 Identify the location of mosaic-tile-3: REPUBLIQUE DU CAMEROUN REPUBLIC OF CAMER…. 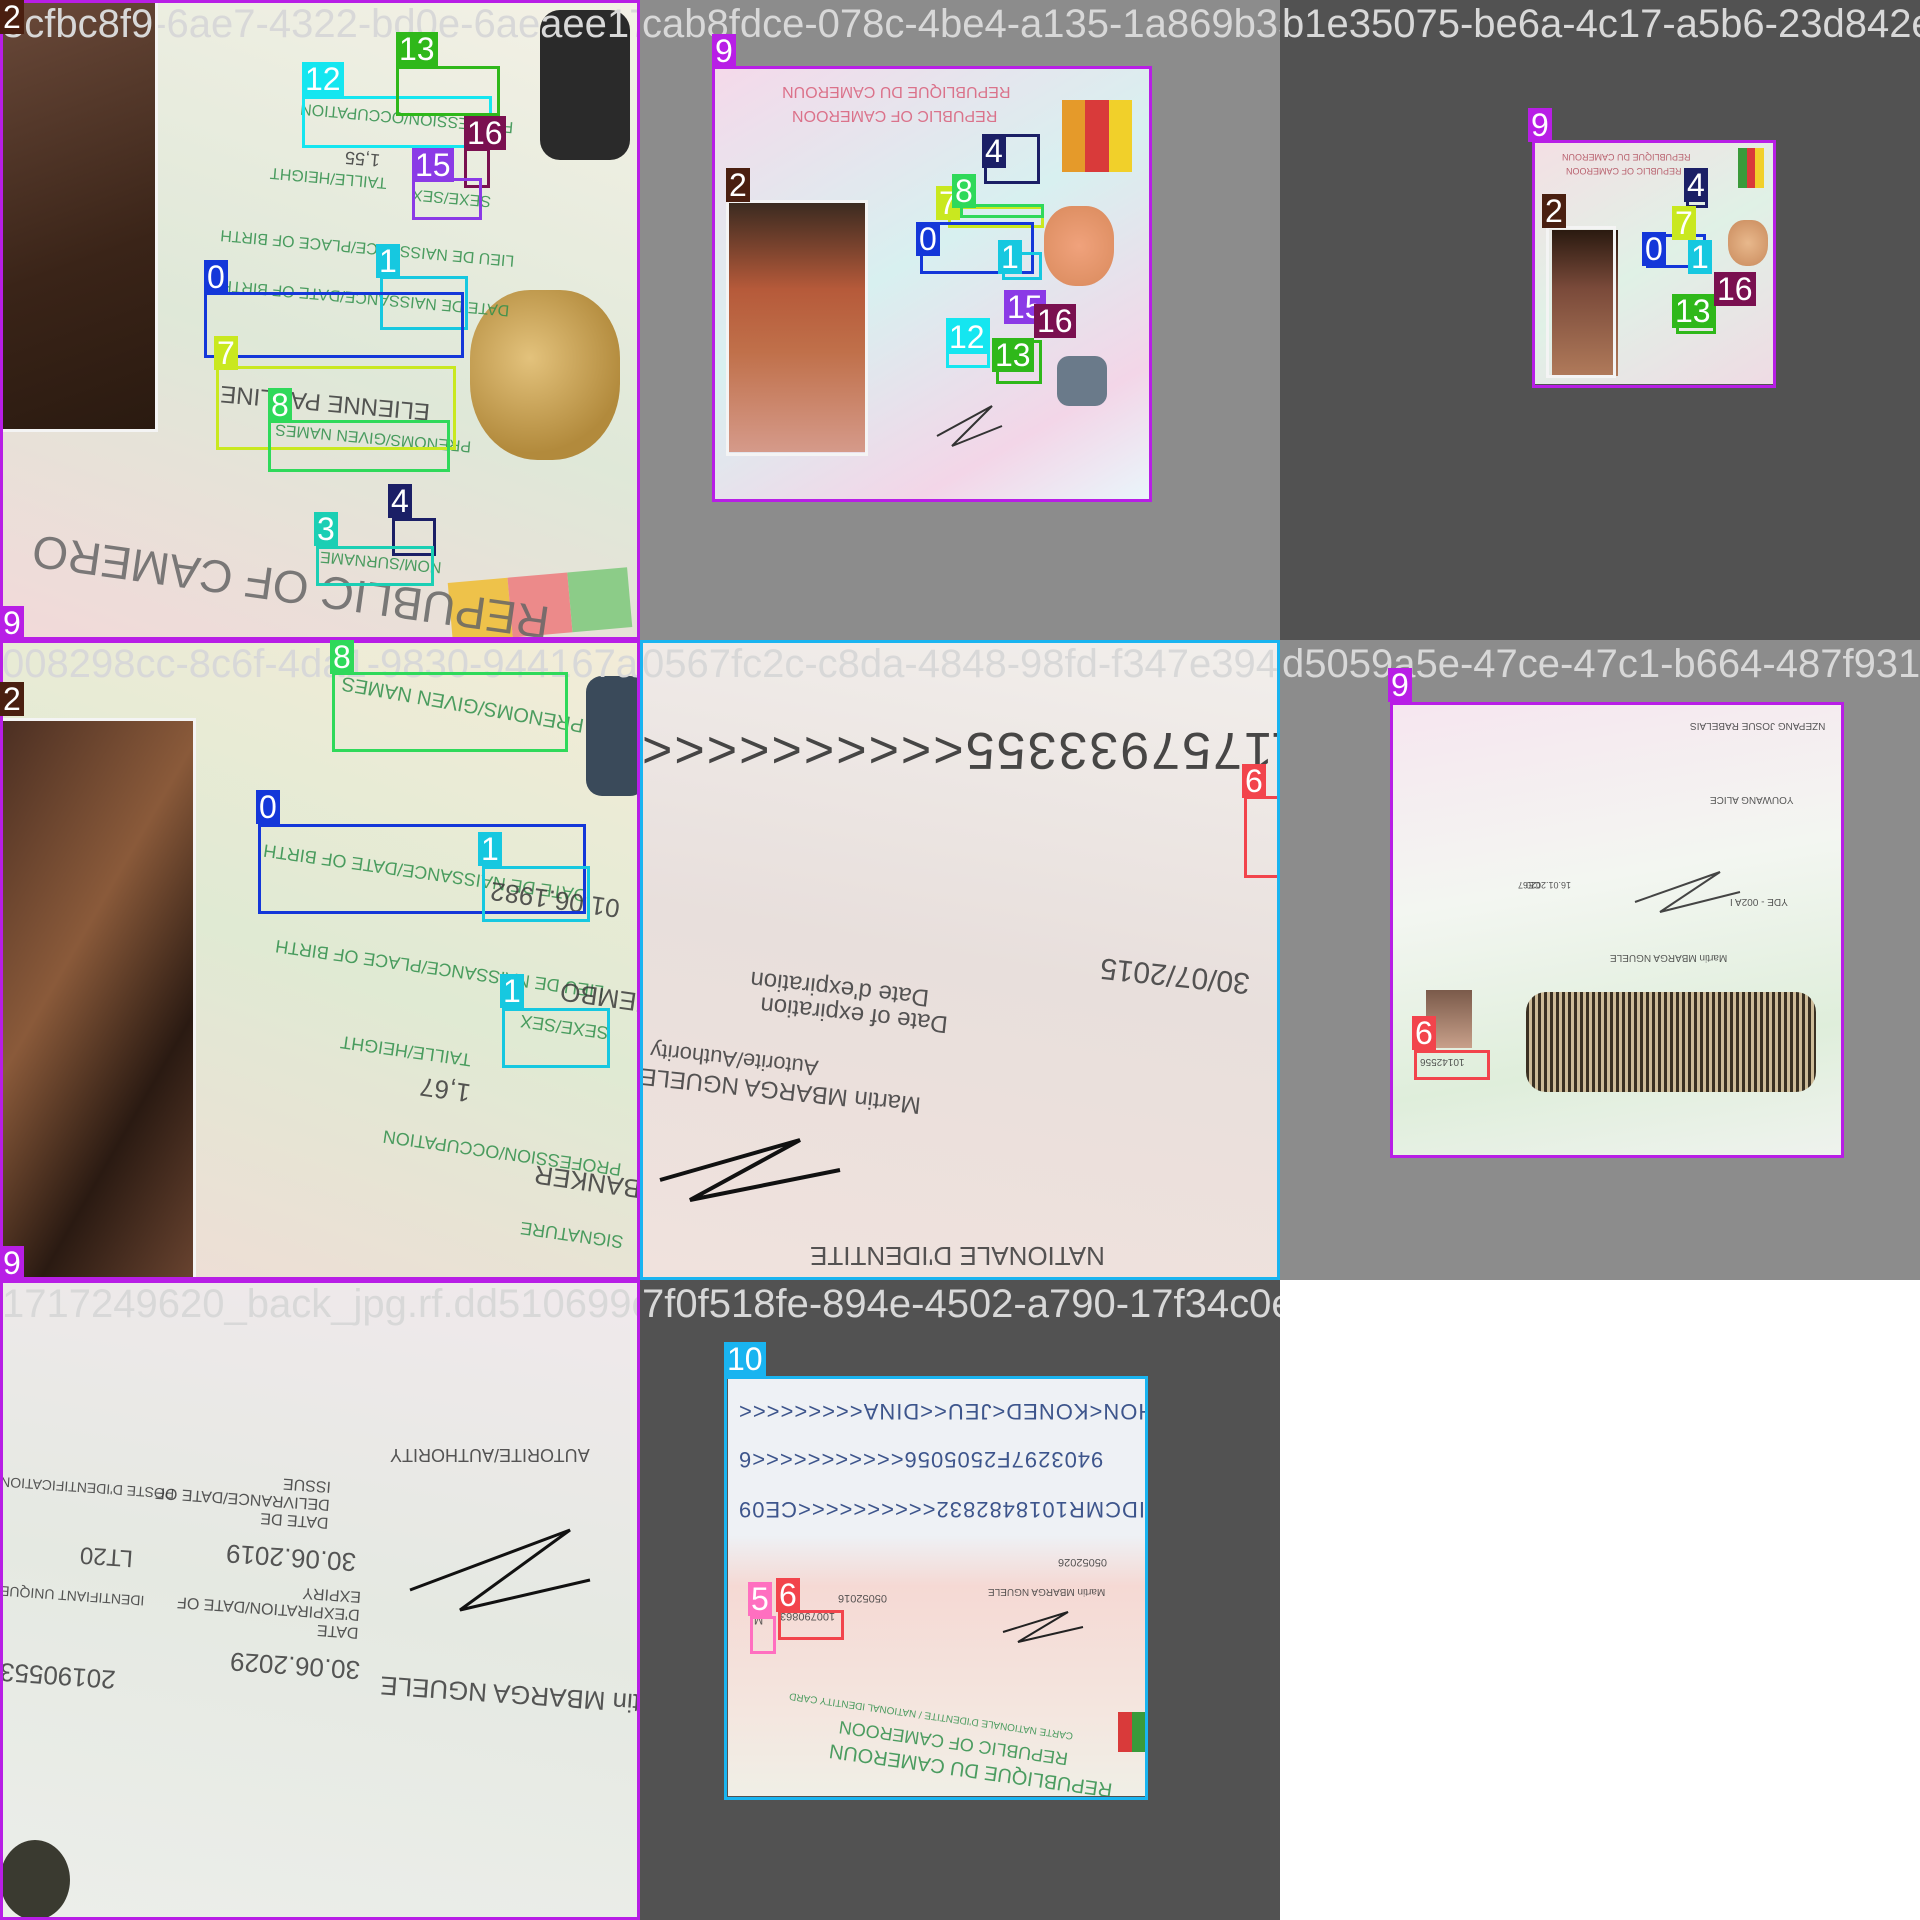
(1600, 320).